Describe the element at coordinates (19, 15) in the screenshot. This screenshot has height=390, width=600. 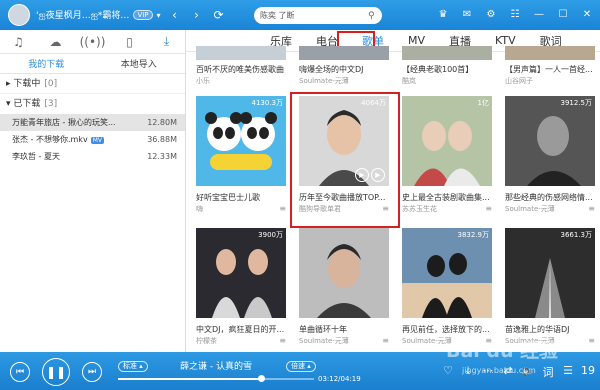
I see `user-avatar` at that location.